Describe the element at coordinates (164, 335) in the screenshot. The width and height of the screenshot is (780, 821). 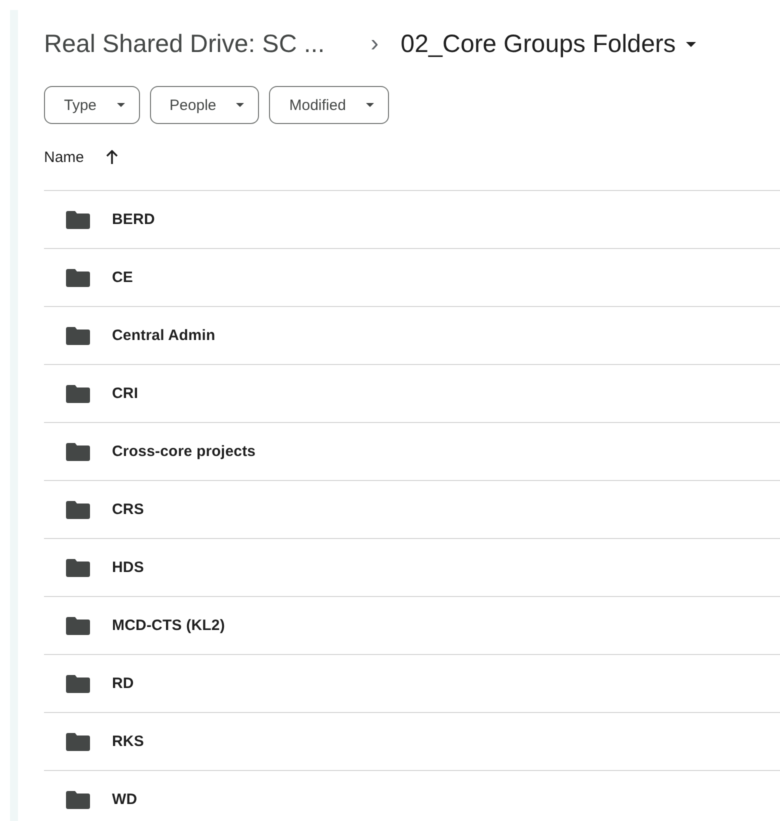
I see `folder-name: Central Admin` at that location.